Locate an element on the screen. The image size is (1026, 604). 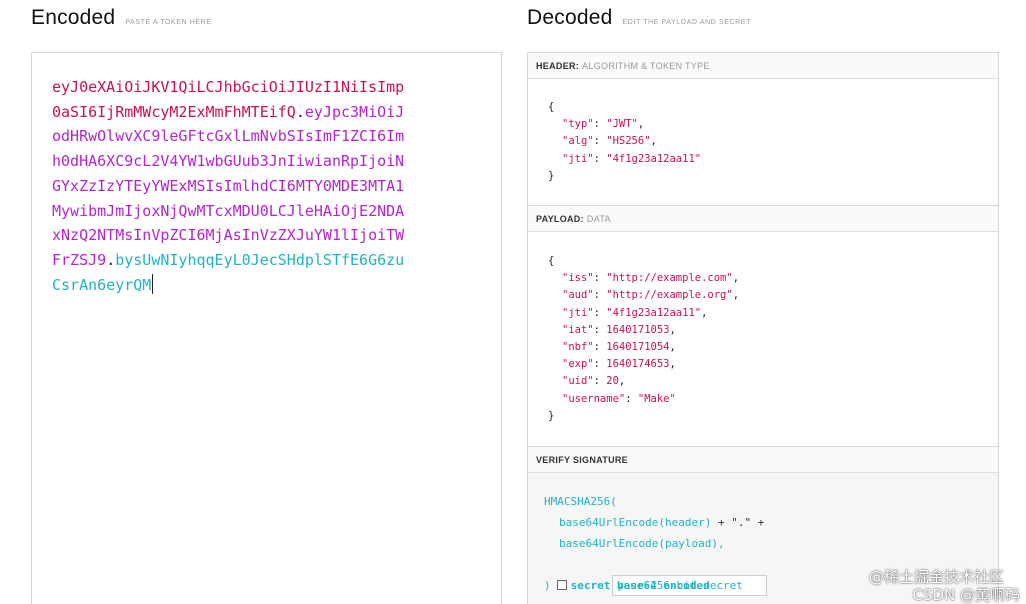
json-value: "Make" is located at coordinates (656, 398).